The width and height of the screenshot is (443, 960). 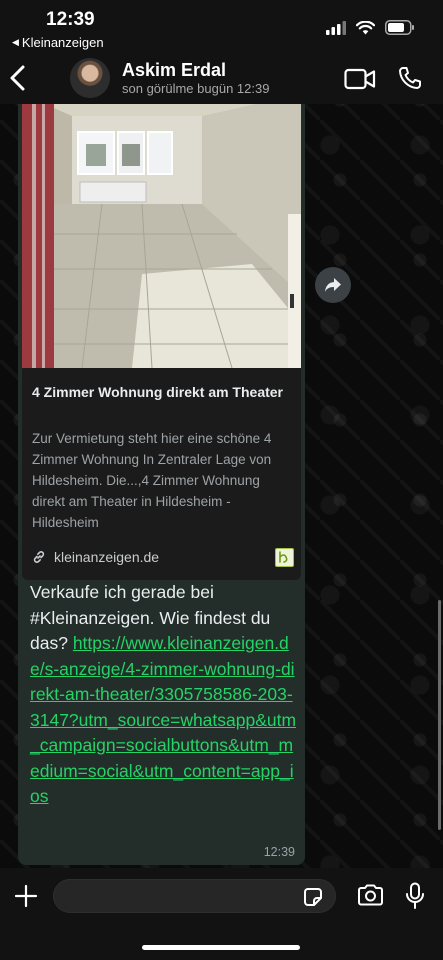 I want to click on back-app-label: Kleinanzeigen, so click(x=62, y=42).